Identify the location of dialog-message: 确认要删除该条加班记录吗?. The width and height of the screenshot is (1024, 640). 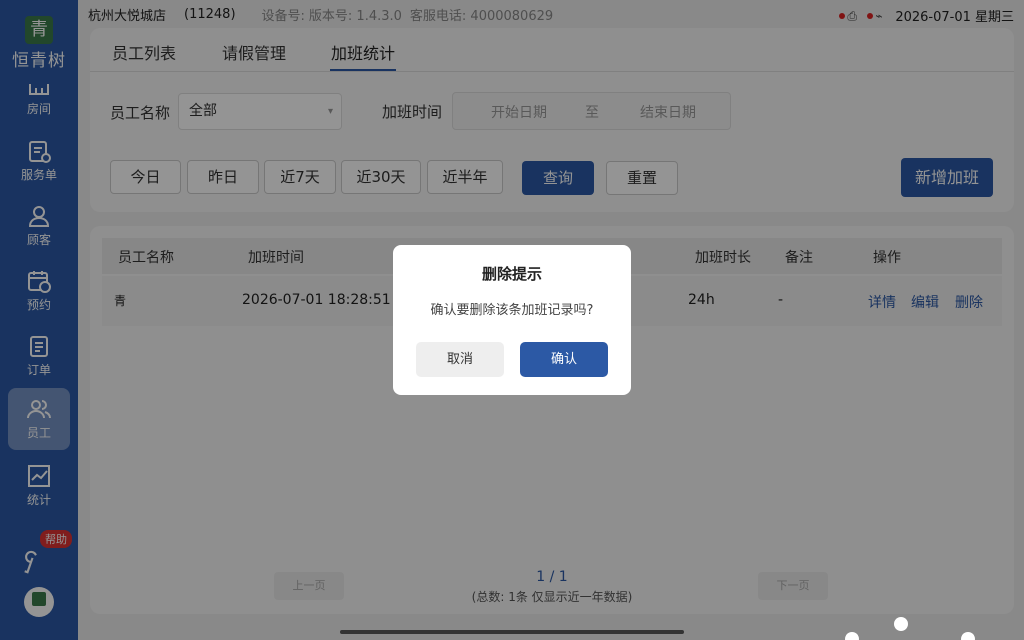
(512, 310).